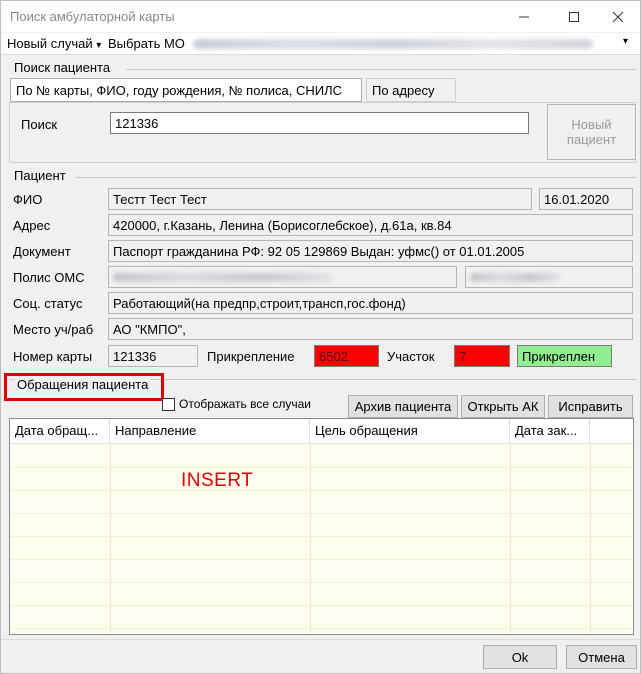 The height and width of the screenshot is (674, 641). I want to click on new-patient-label-2: пациент, so click(591, 139).